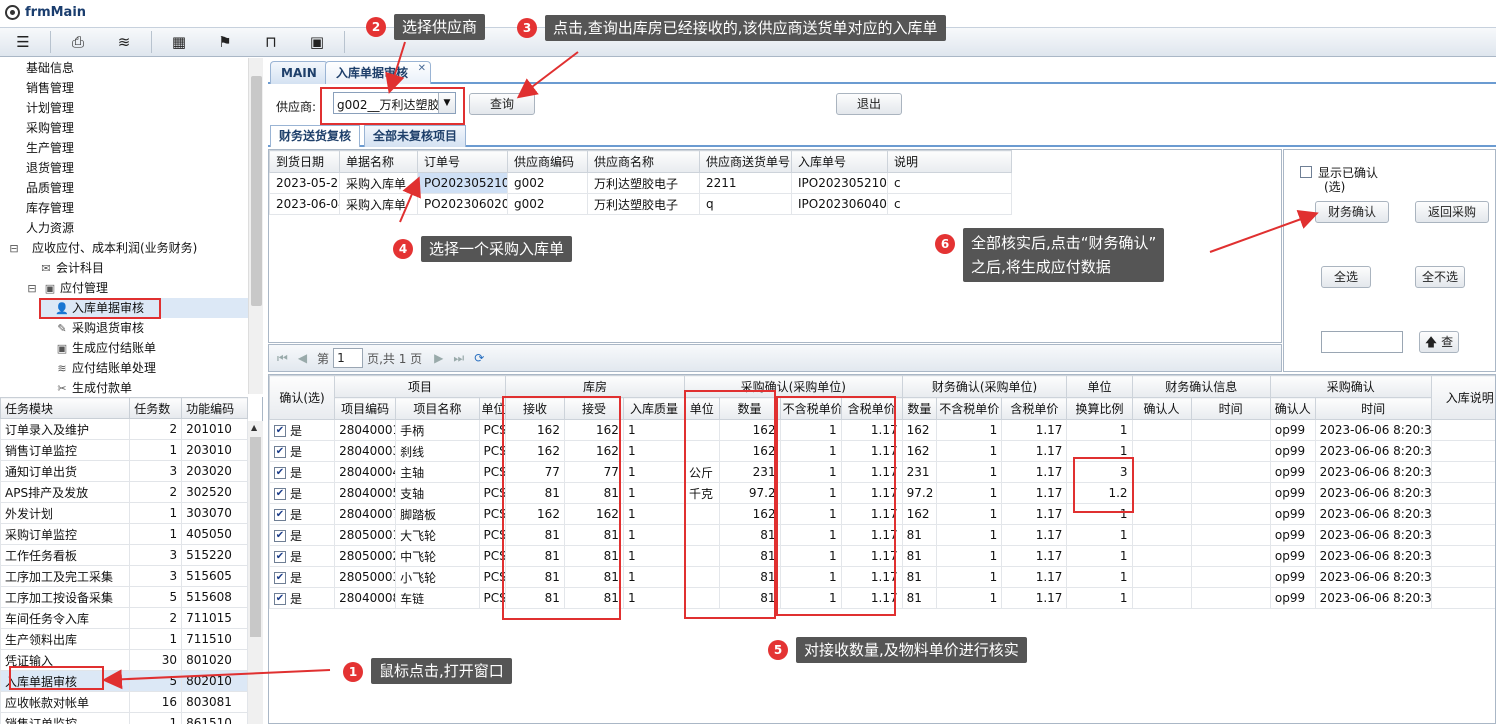  Describe the element at coordinates (50, 128) in the screenshot. I see `tree-item: 采购管理` at that location.